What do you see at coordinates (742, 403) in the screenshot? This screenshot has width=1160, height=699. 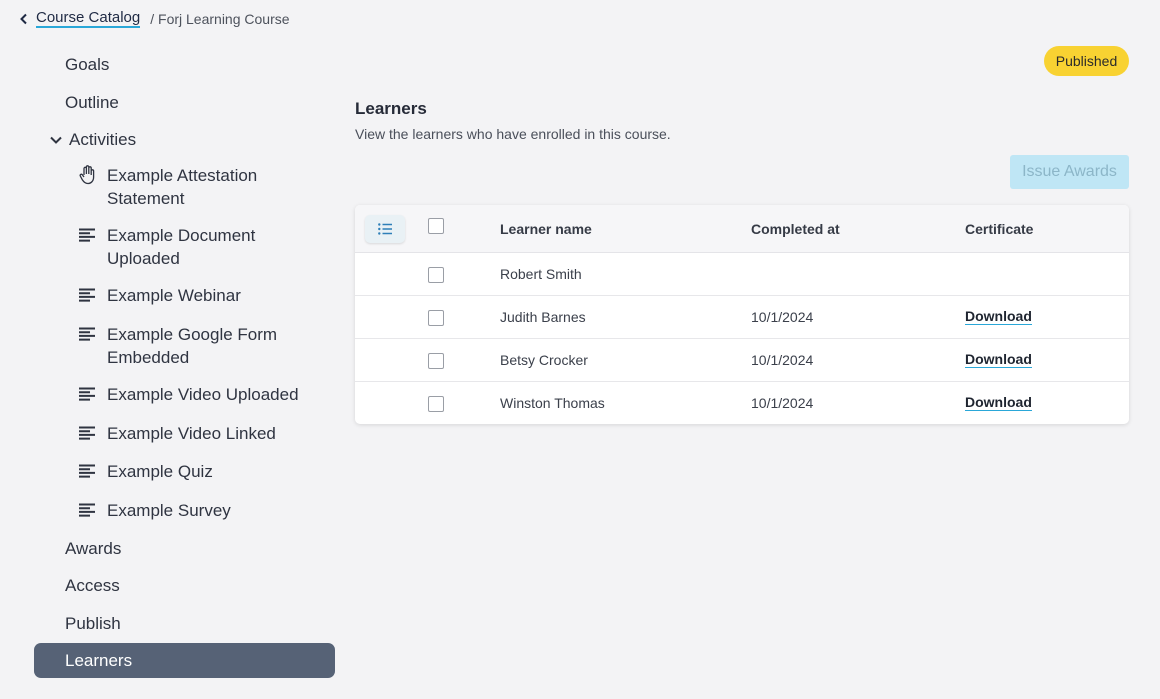 I see `table-row: Winston Thomas 10/1/2024 Download` at bounding box center [742, 403].